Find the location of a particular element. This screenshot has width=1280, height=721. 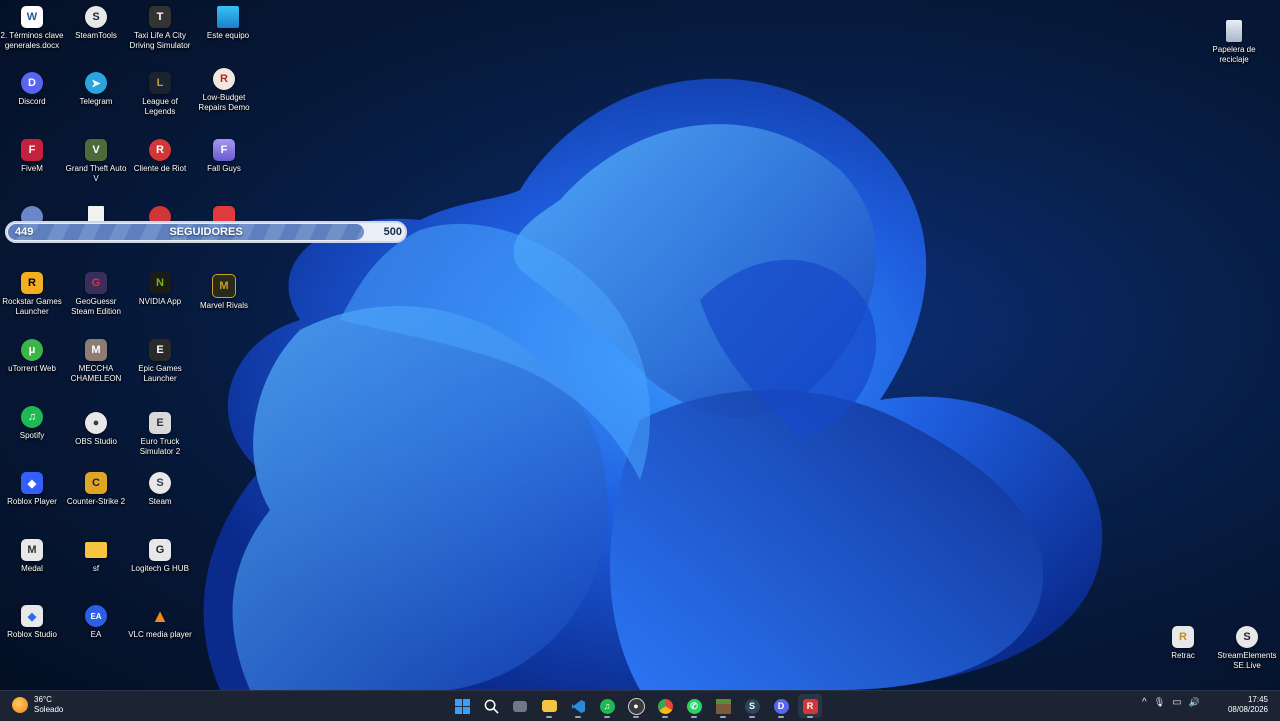

taskbar-obs: ● is located at coordinates (636, 706).